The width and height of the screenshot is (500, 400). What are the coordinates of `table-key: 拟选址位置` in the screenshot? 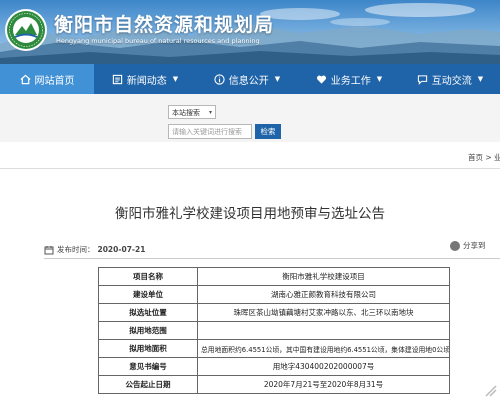 It's located at (148, 312).